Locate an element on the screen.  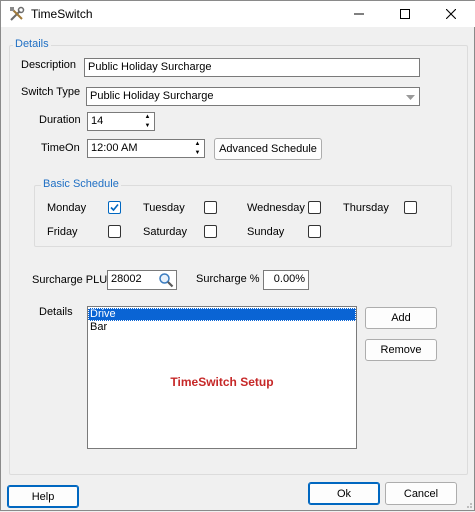
day-label-friday: Friday is located at coordinates (62, 232).